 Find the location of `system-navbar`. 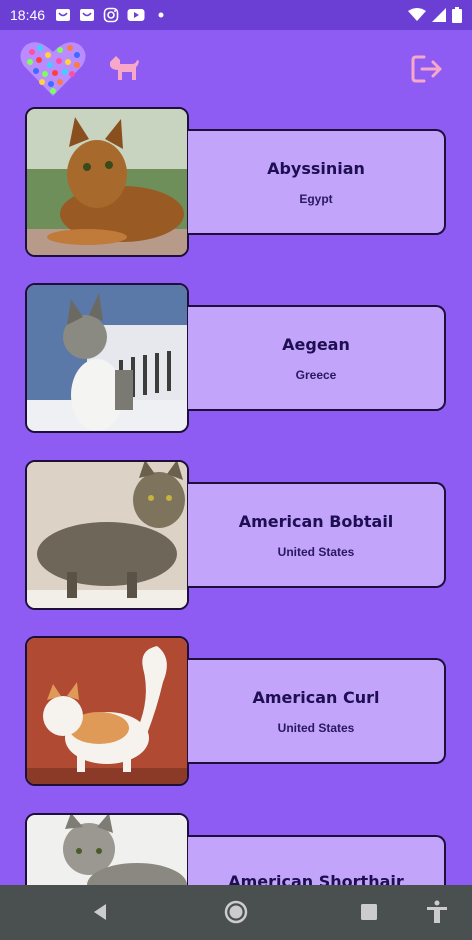

system-navbar is located at coordinates (236, 912).